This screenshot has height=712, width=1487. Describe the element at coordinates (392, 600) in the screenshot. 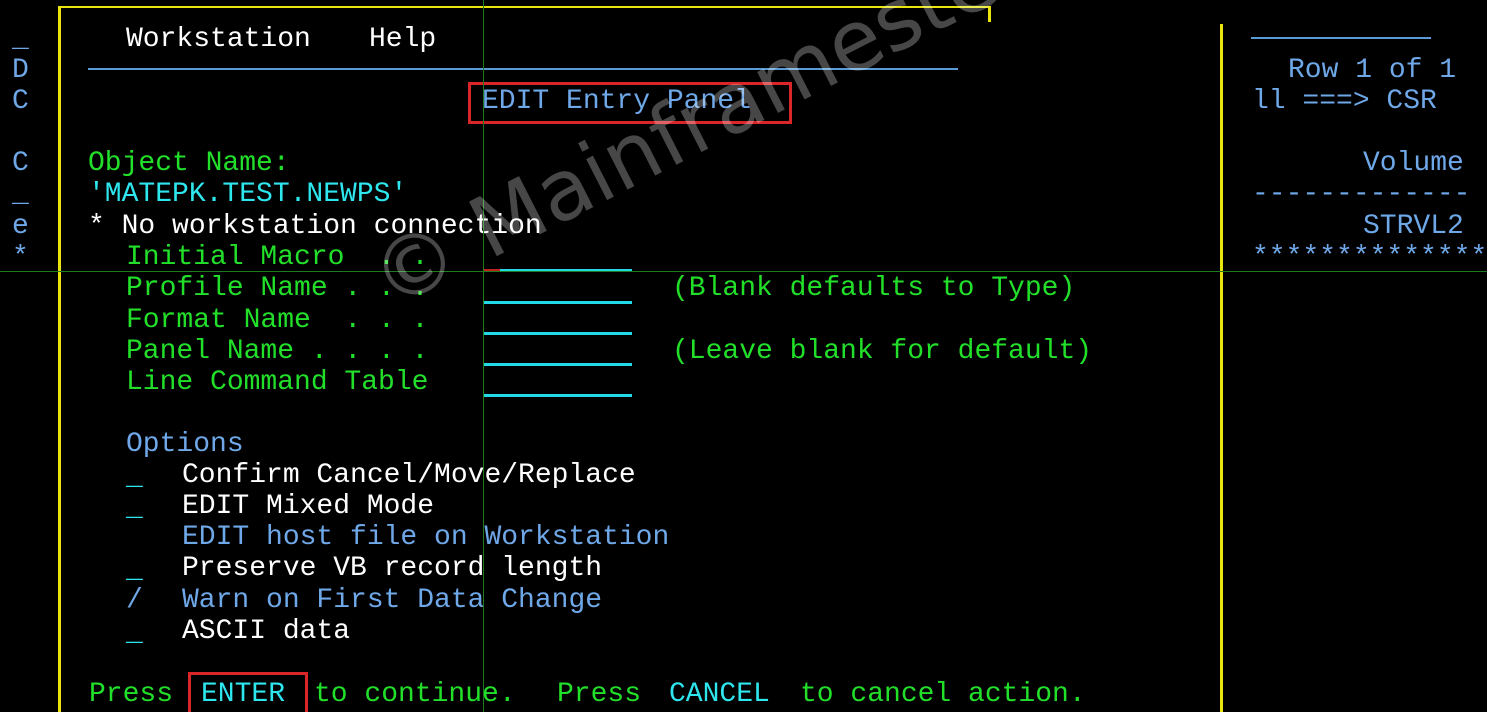

I see `option-label-warn-first-change: Warn on First Data Change` at that location.